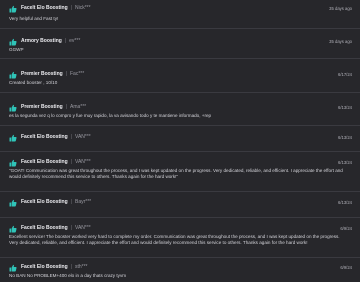 This screenshot has height=282, width=360. Describe the element at coordinates (77, 74) in the screenshot. I see `review-user: Fac***` at that location.